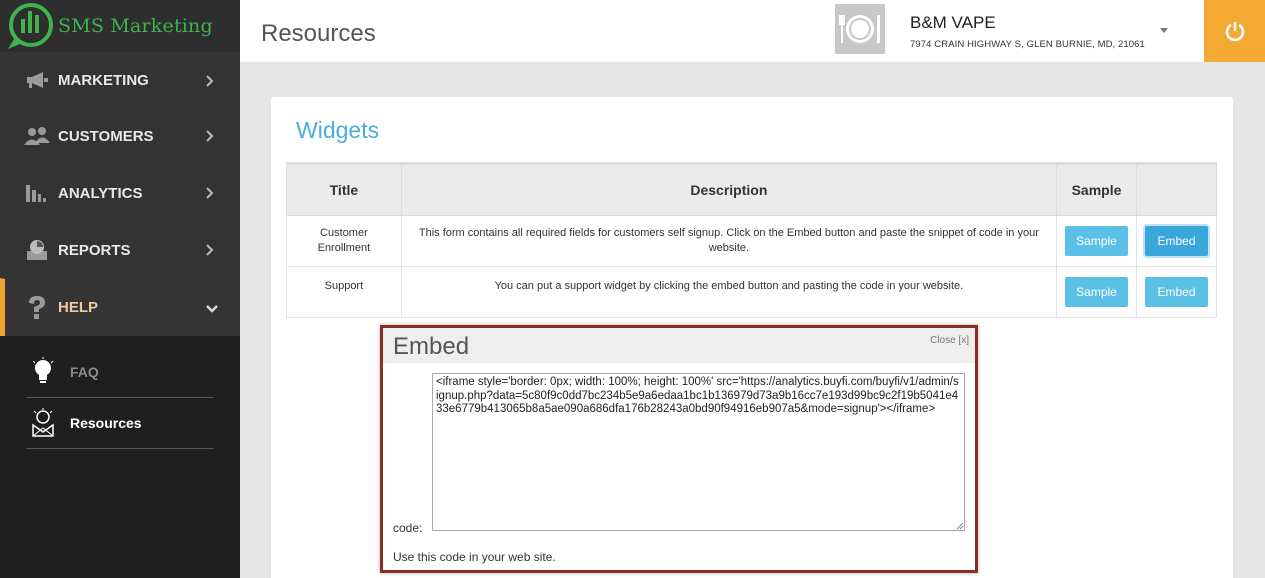  Describe the element at coordinates (1176, 189) in the screenshot. I see `column-header-embed` at that location.